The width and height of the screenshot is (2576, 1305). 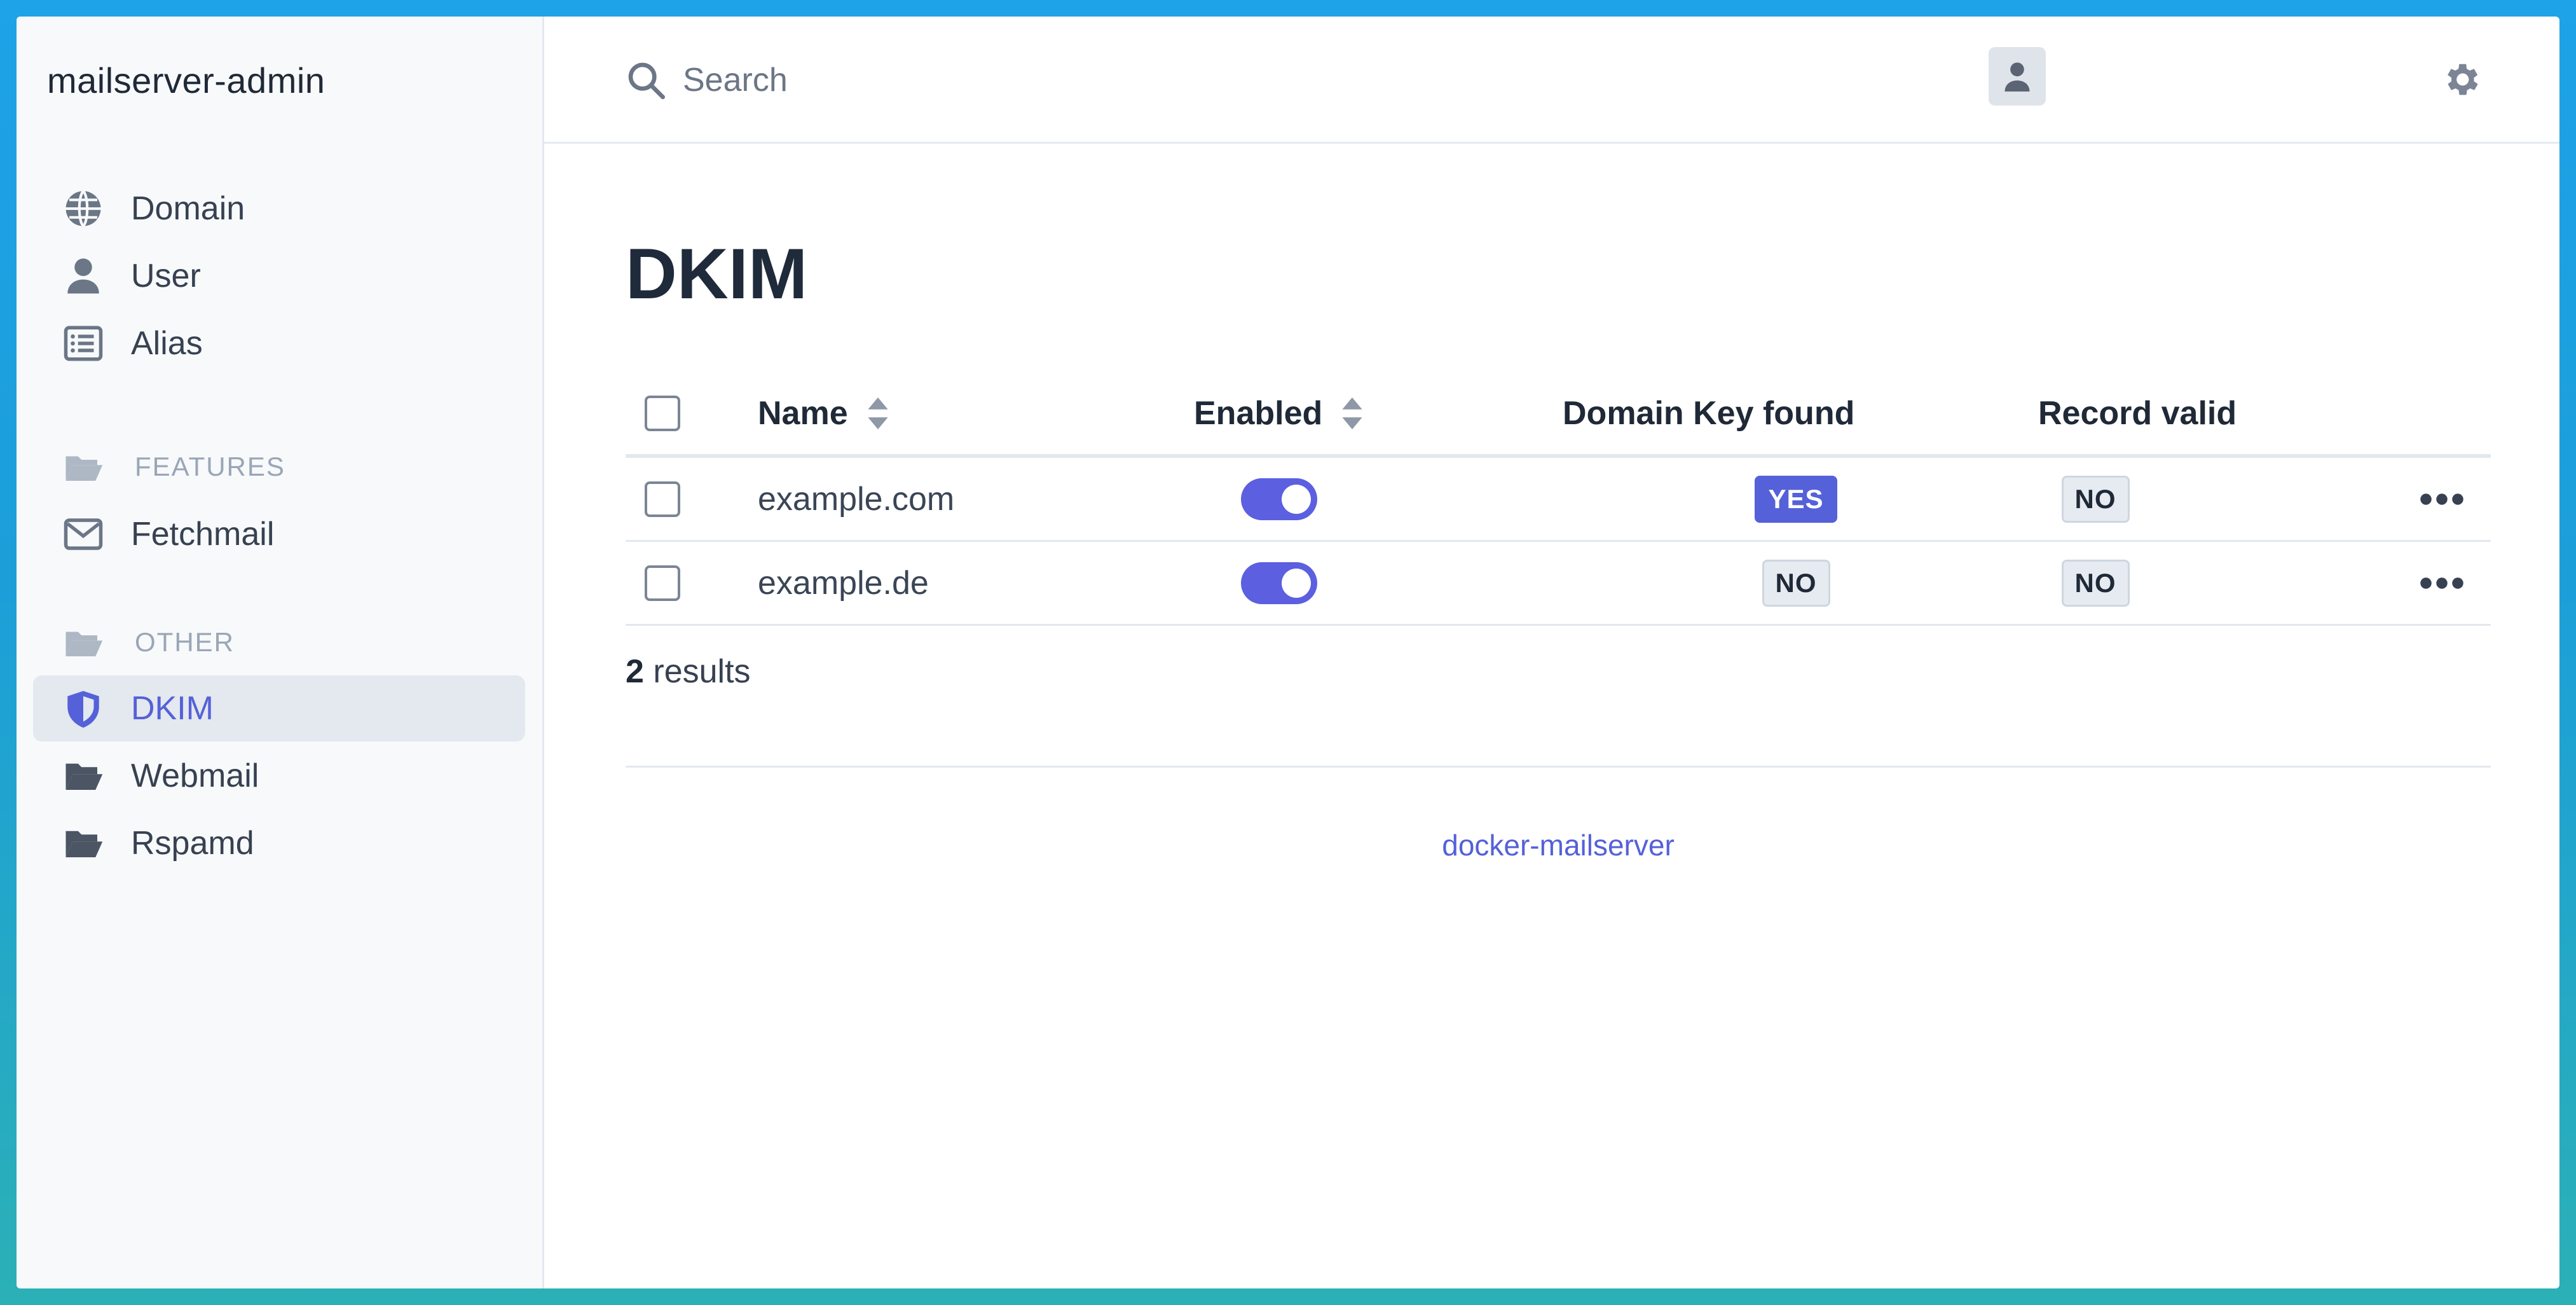 I want to click on search-icon, so click(x=646, y=80).